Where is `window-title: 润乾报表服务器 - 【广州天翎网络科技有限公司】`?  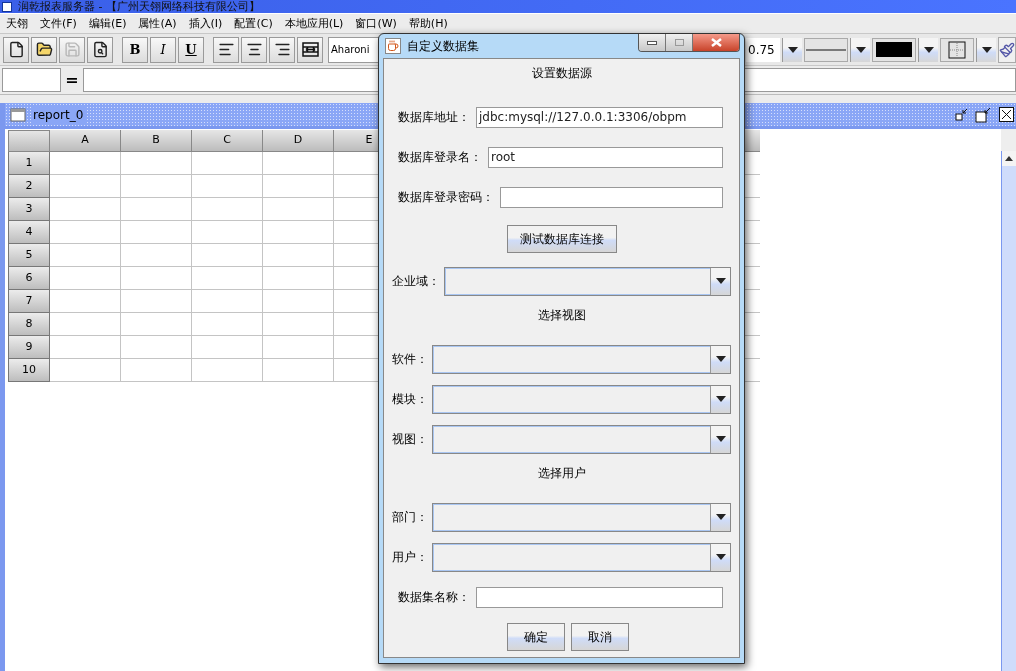
window-title: 润乾报表服务器 - 【广州天翎网络科技有限公司】 is located at coordinates (139, 6).